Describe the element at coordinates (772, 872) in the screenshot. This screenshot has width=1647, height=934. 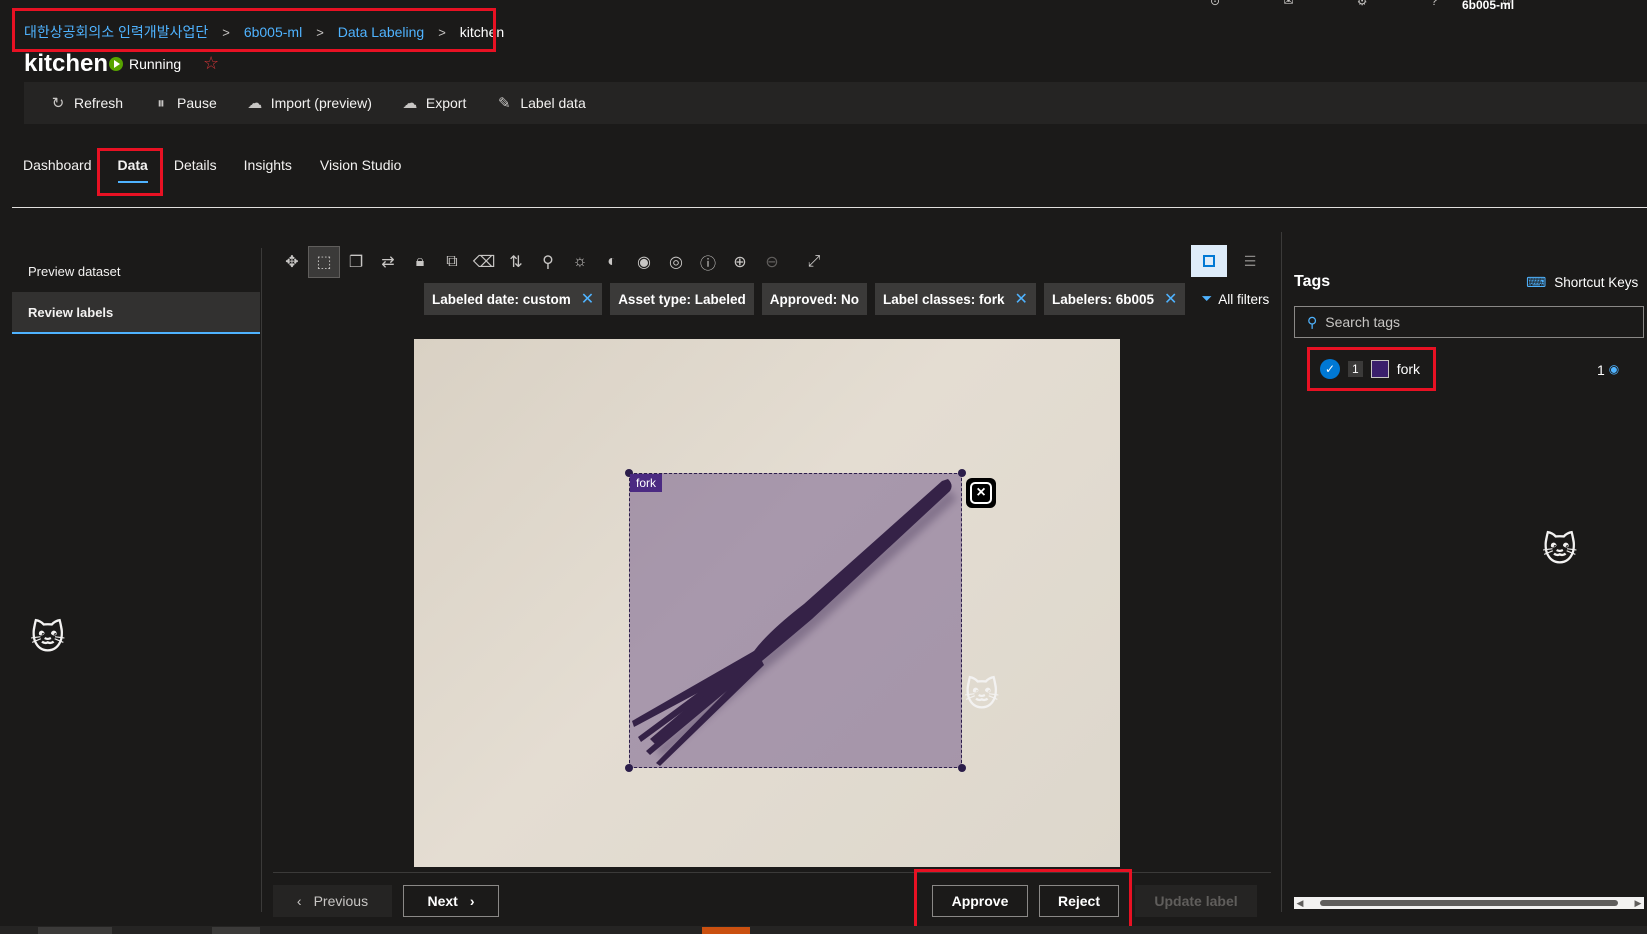
I see `bottom-divider` at that location.